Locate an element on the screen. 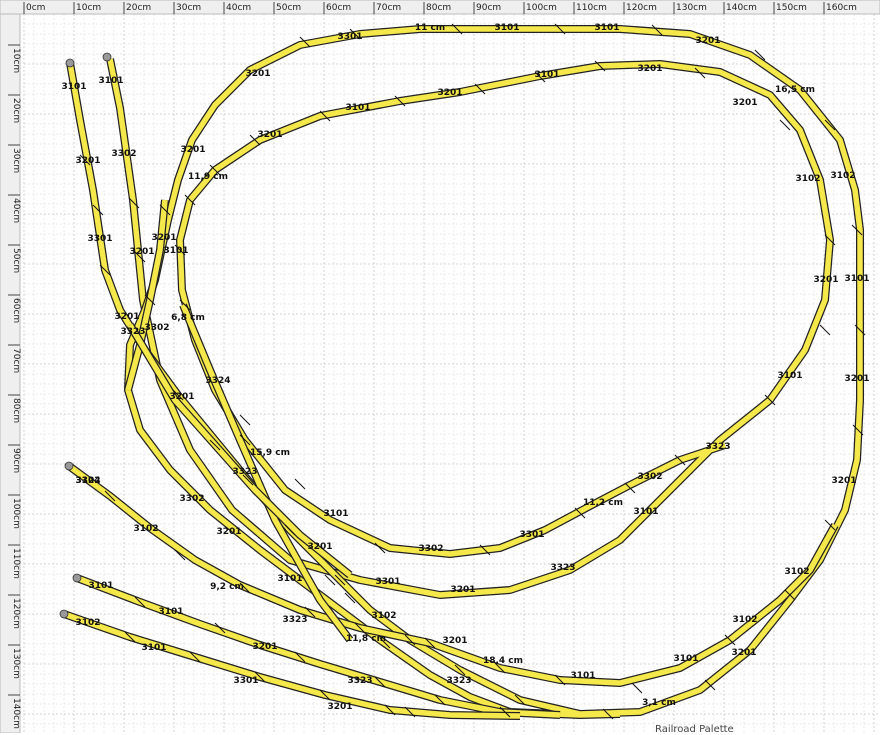 The height and width of the screenshot is (735, 880). track-label: 9,2 cm is located at coordinates (227, 587).